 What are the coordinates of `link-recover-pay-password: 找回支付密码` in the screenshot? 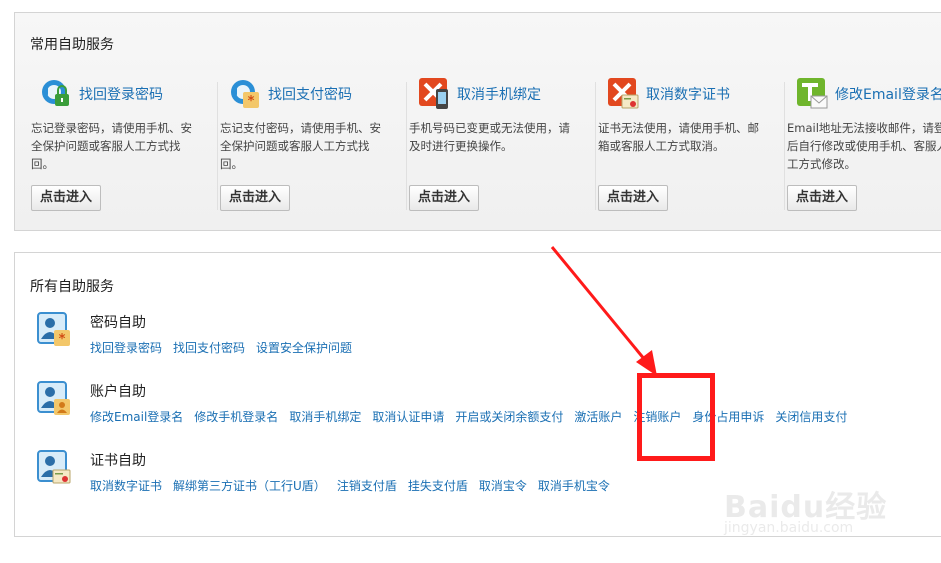 It's located at (209, 348).